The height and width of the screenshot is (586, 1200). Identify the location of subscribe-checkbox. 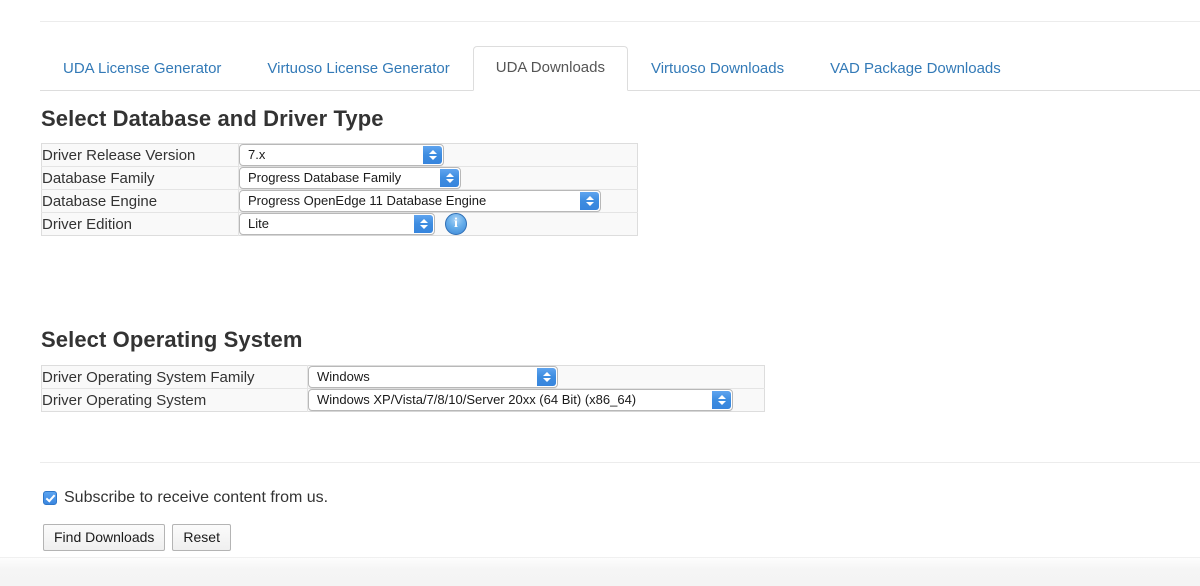
(50, 498).